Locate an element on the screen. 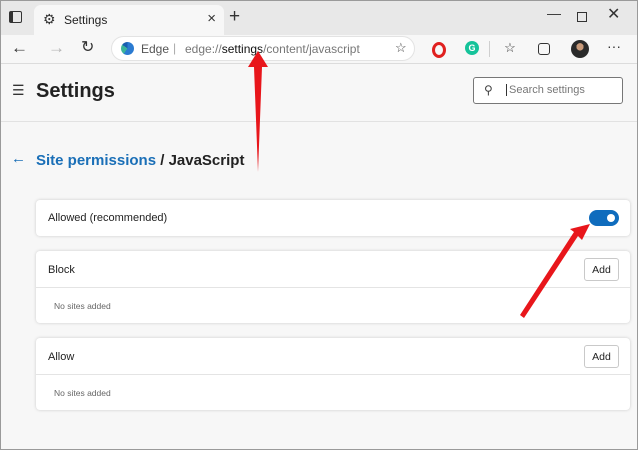  allowed-label: Allowed (recommended) is located at coordinates (108, 218).